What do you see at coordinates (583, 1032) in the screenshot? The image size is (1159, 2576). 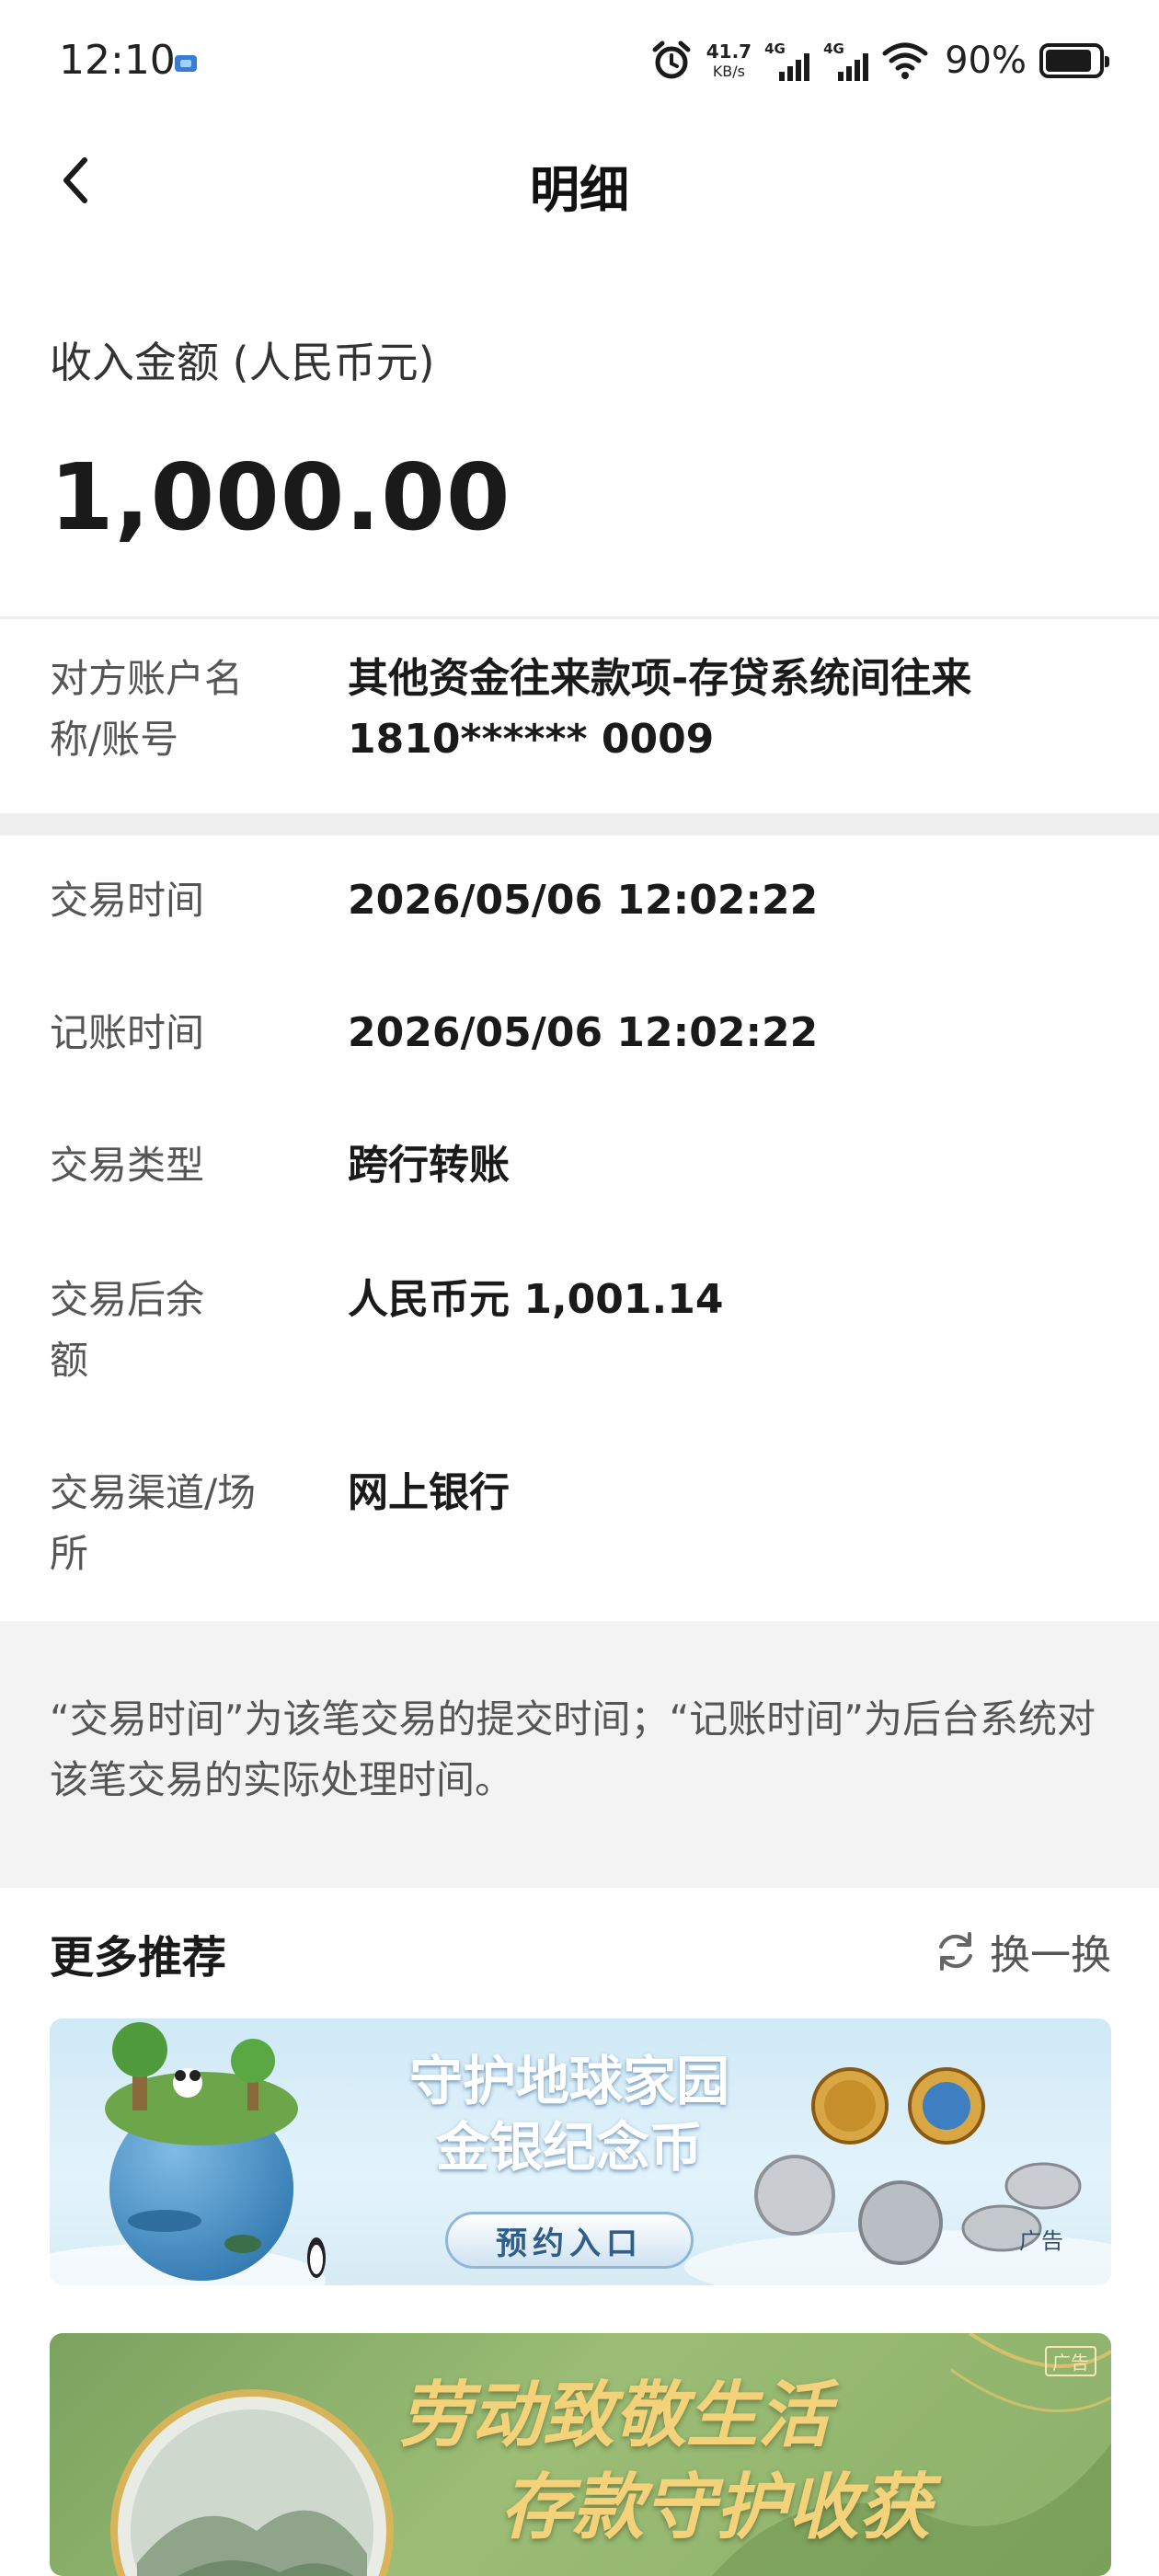 I see `booking-time-value: 2026/05/06 12:02:22` at bounding box center [583, 1032].